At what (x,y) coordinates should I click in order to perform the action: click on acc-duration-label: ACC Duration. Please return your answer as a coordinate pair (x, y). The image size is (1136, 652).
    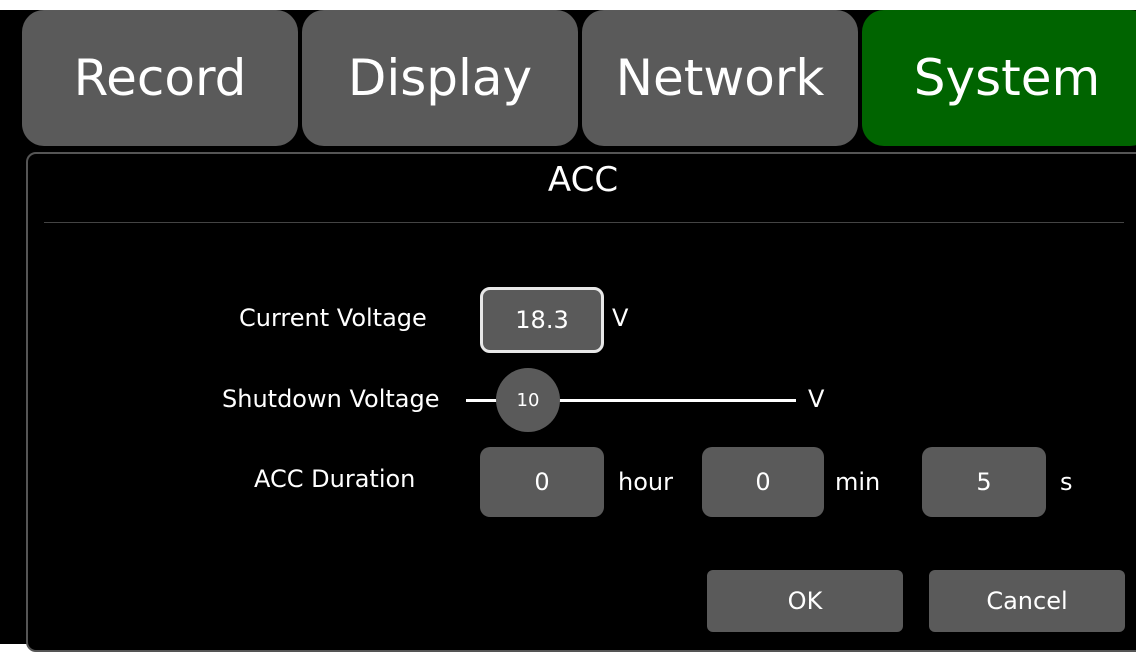
    Looking at the image, I should click on (335, 479).